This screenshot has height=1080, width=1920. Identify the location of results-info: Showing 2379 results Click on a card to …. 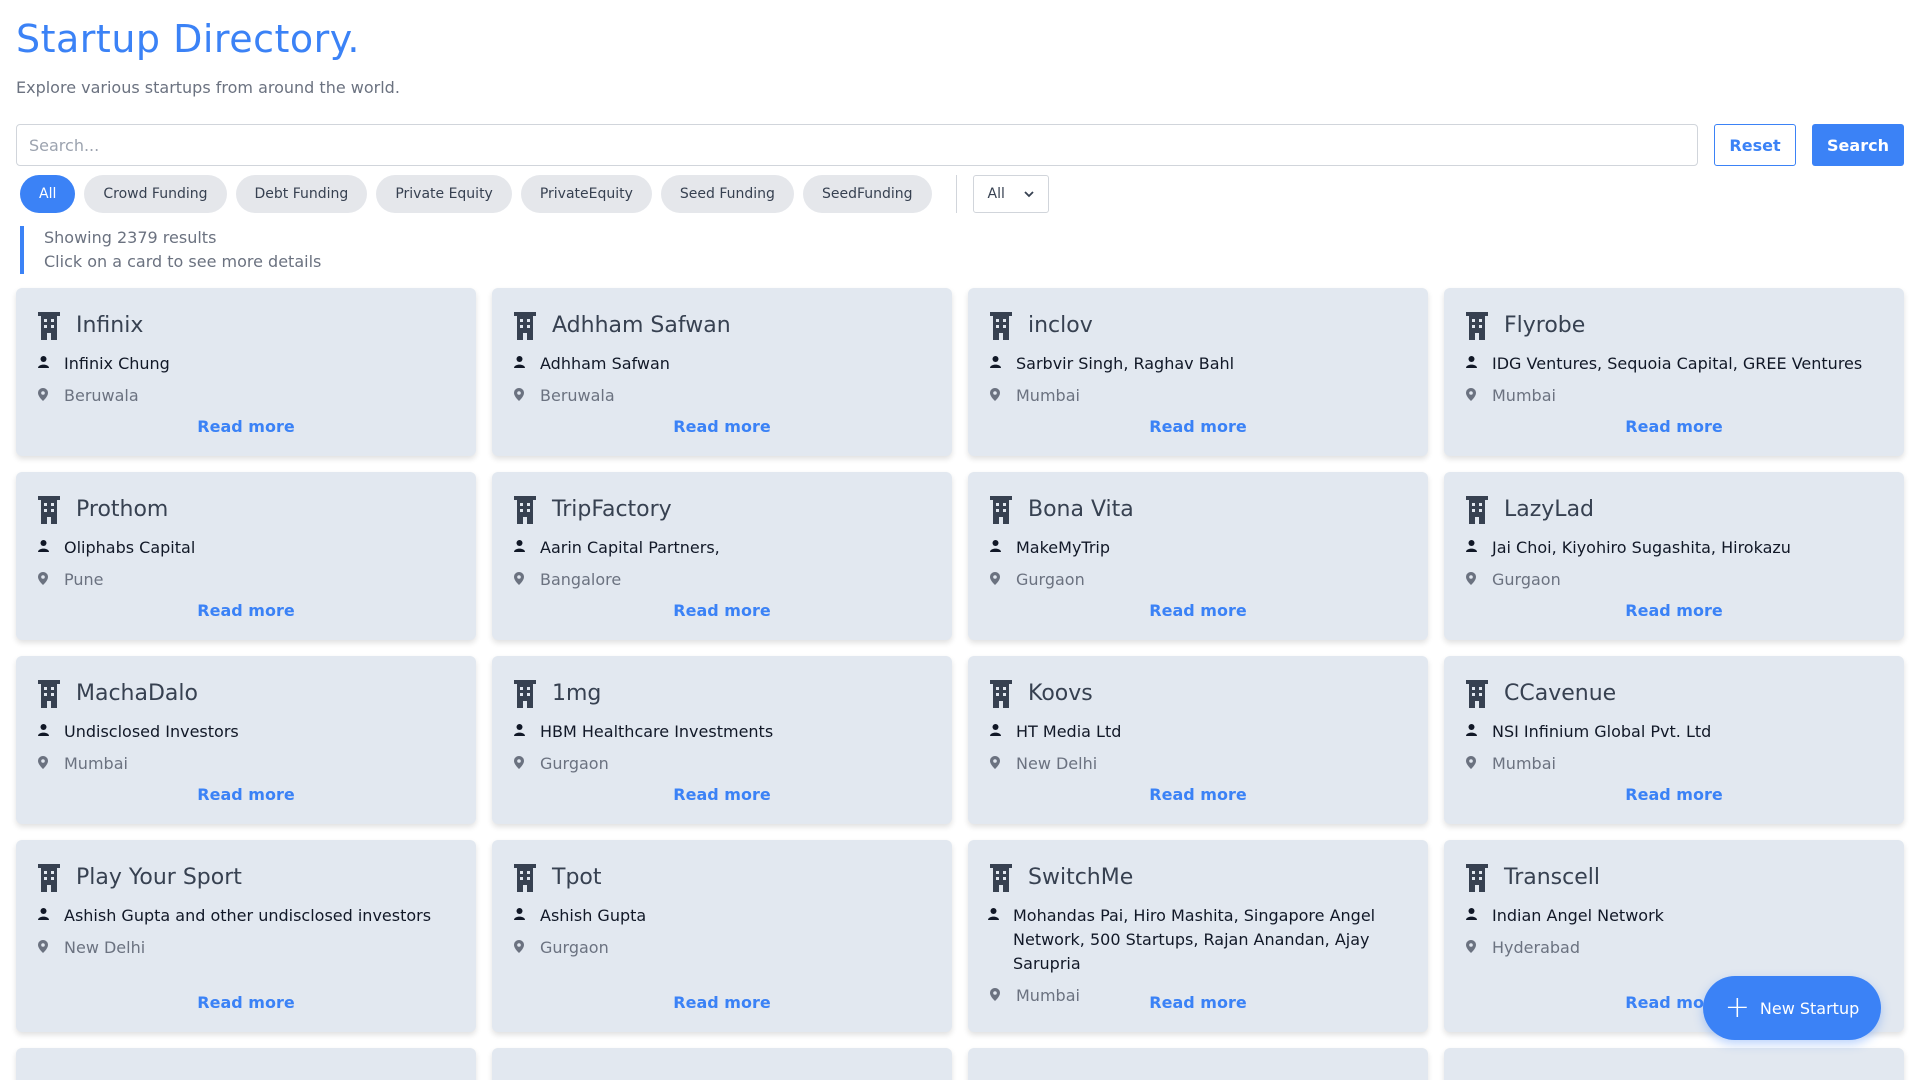
(962, 250).